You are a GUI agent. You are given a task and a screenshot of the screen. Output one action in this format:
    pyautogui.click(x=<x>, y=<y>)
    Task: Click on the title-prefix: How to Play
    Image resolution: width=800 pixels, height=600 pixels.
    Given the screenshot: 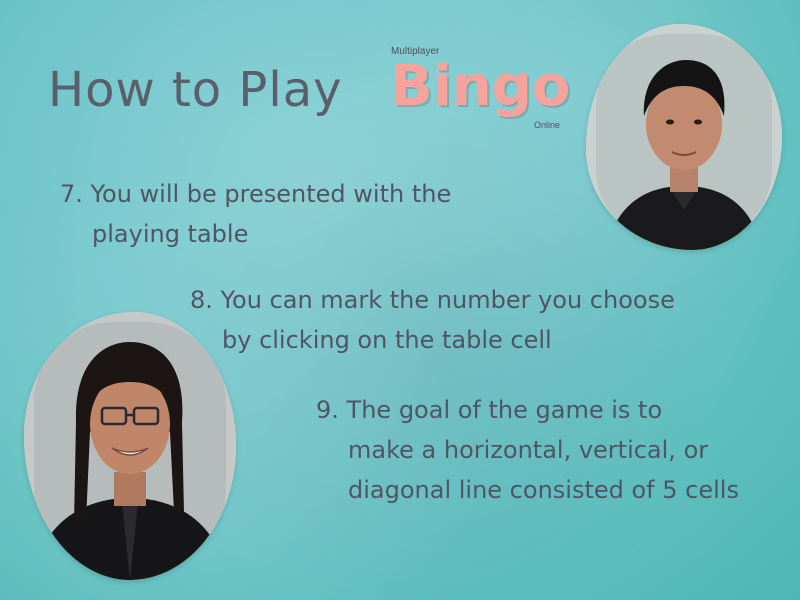 What is the action you would take?
    pyautogui.click(x=195, y=90)
    